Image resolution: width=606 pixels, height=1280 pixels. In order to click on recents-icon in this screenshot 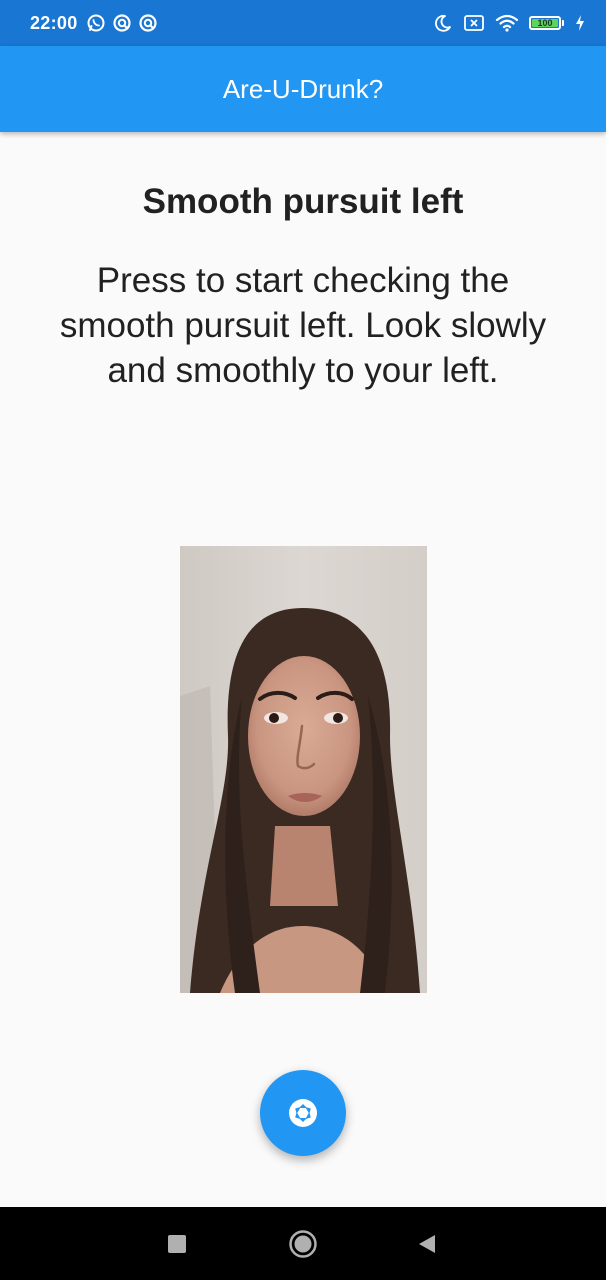, I will do `click(177, 1244)`.